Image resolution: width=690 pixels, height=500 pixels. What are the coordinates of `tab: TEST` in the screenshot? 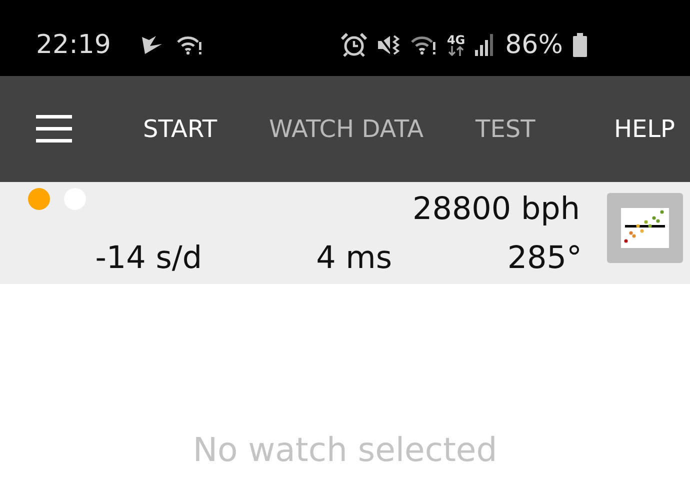 It's located at (506, 129).